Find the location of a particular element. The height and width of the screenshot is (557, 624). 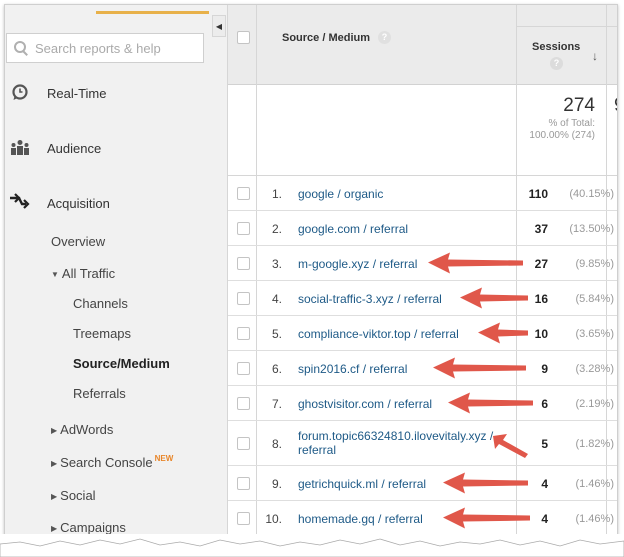

nav-treemaps: Treemaps is located at coordinates (102, 333).